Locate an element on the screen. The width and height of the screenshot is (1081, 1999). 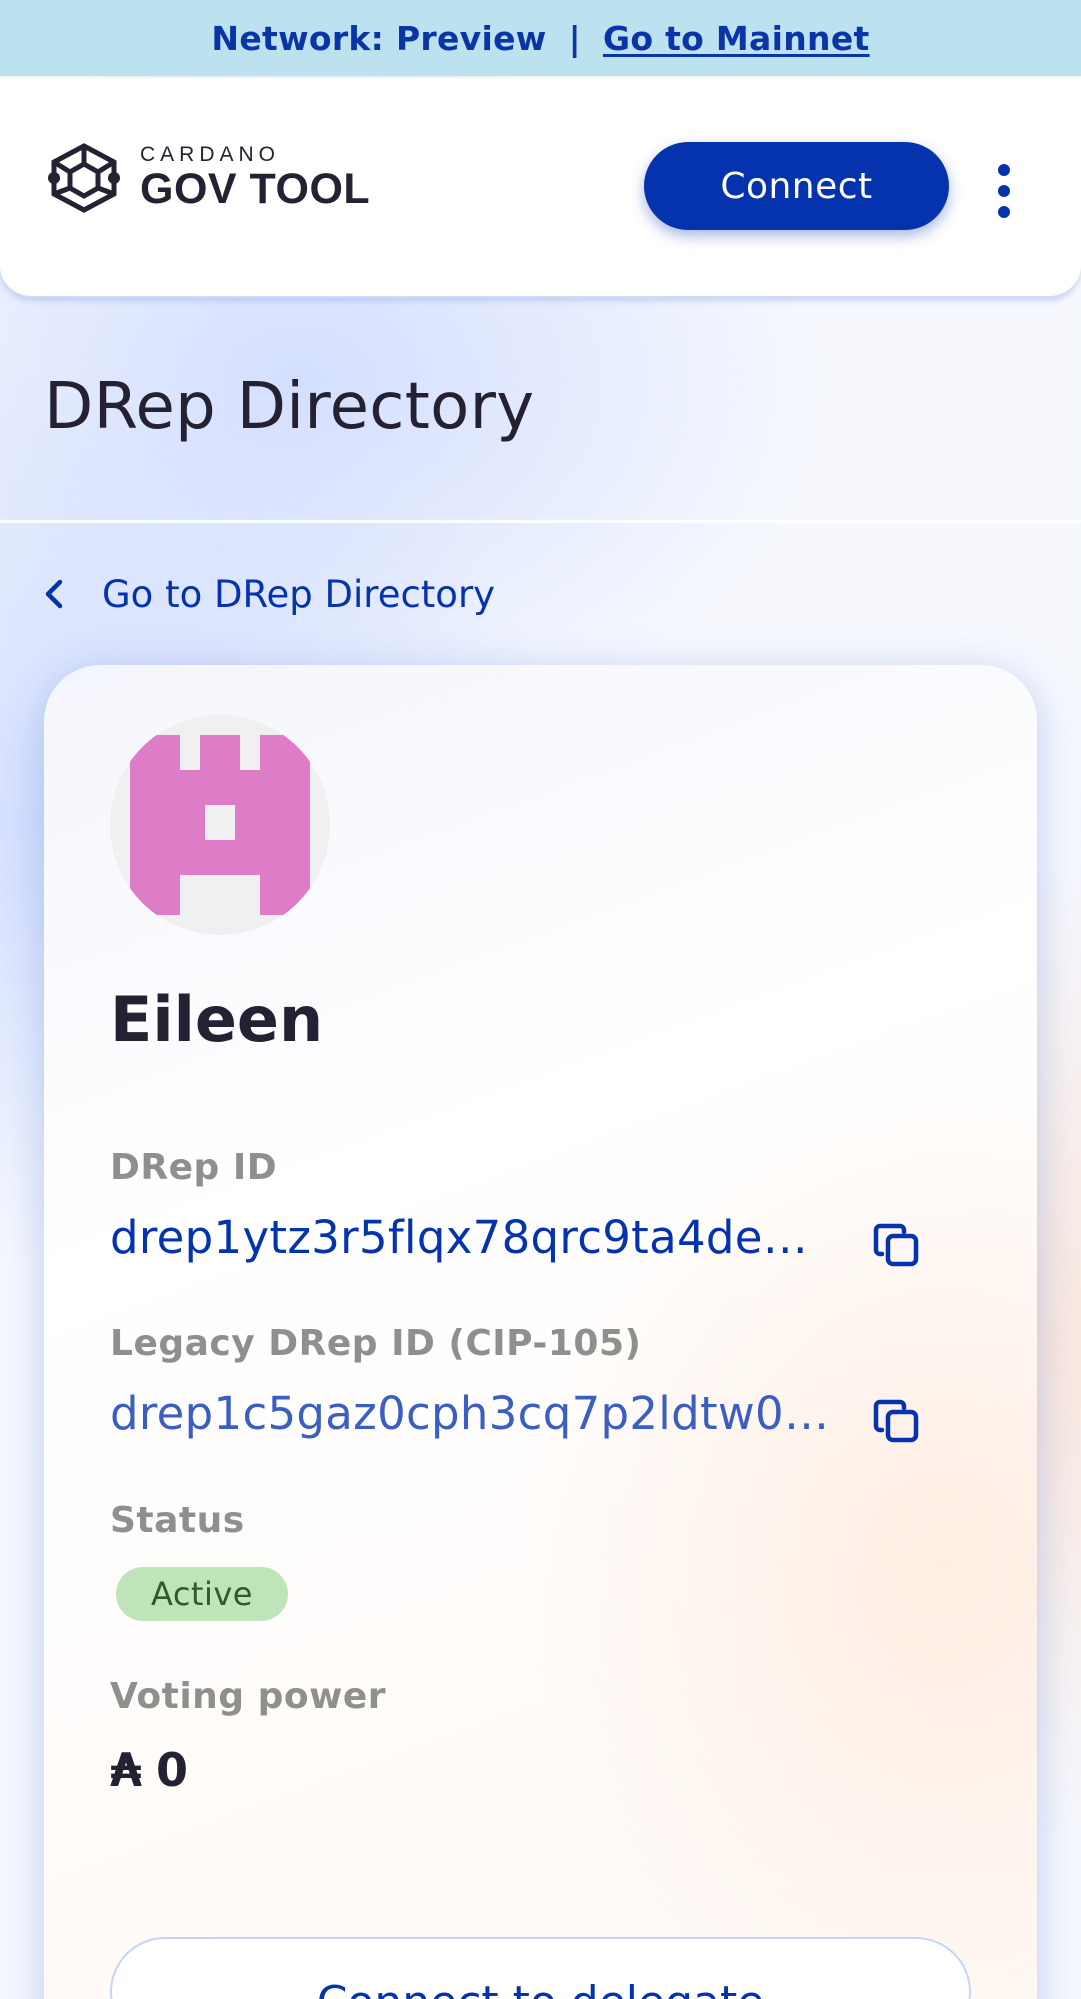
status-label: Status is located at coordinates (177, 1520).